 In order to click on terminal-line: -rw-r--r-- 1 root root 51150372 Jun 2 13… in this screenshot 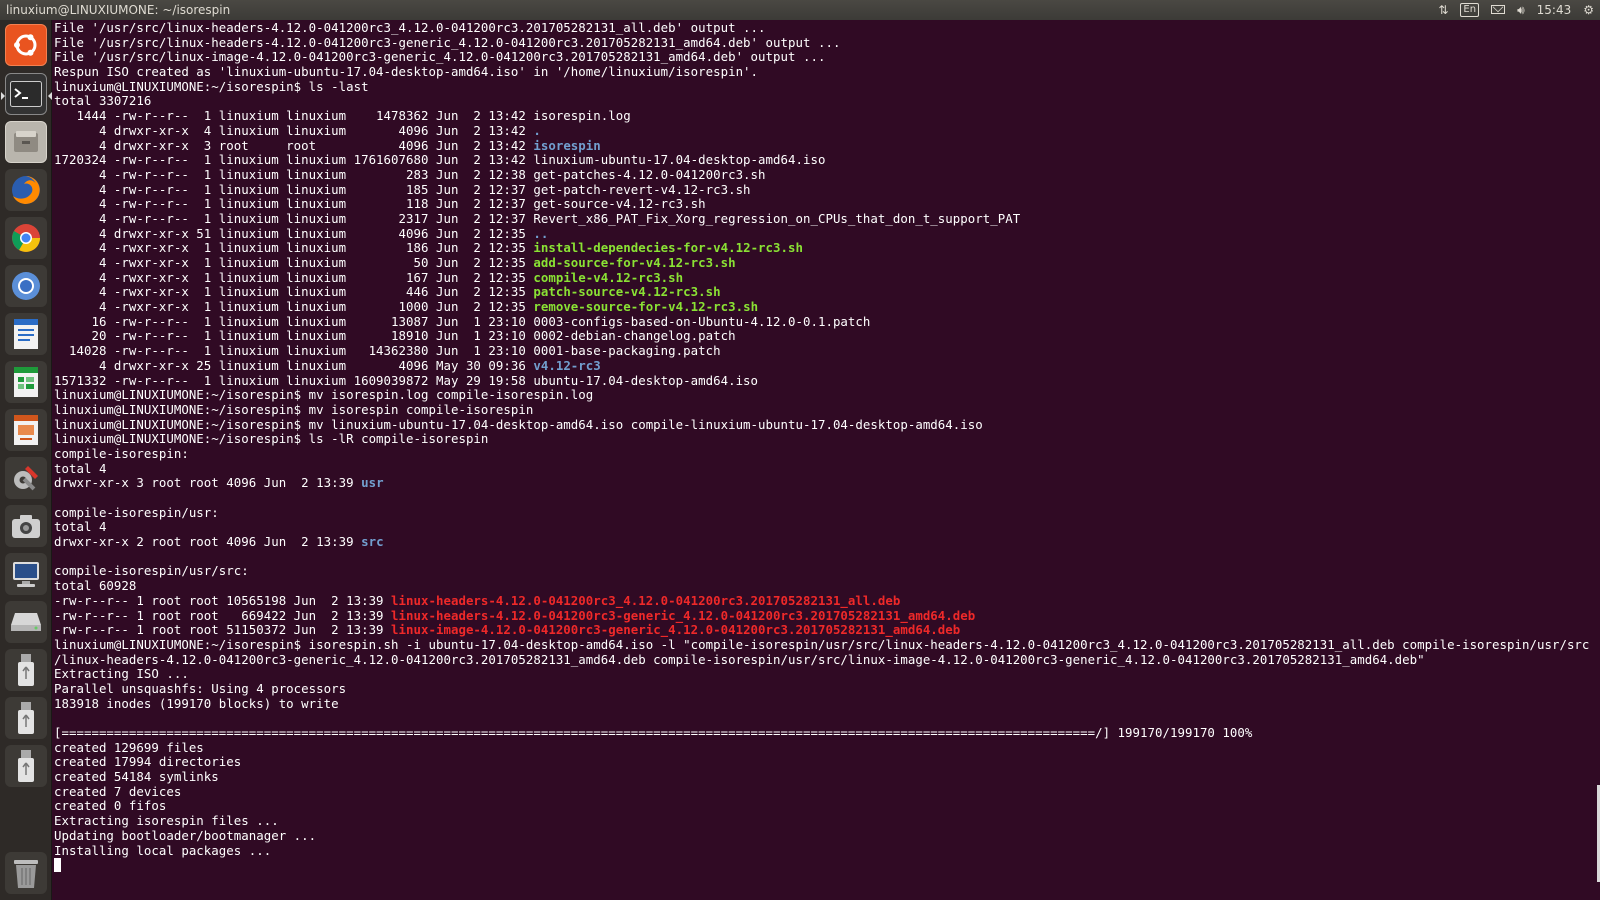, I will do `click(827, 630)`.